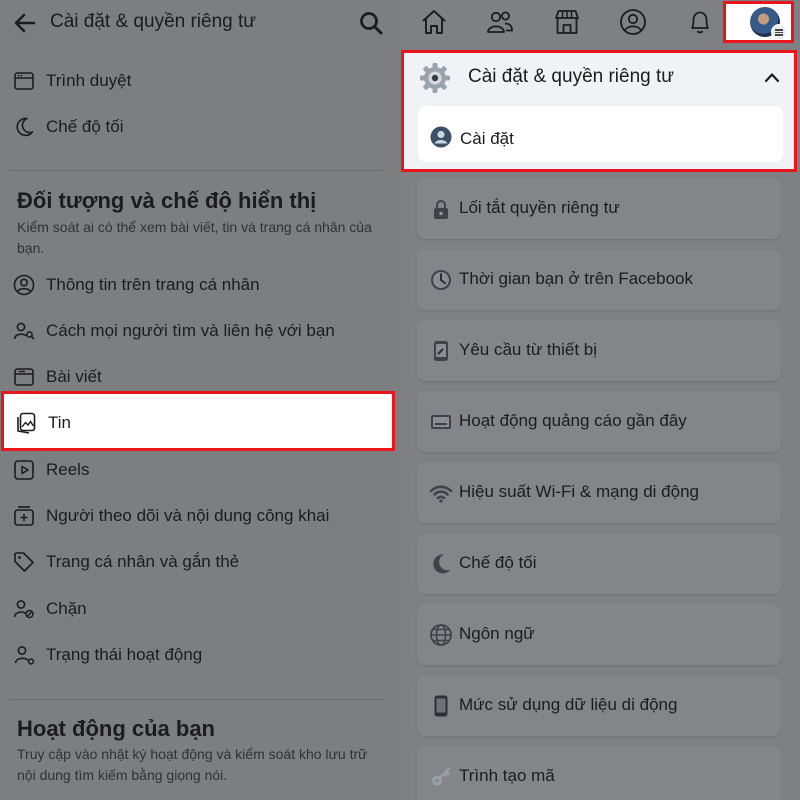  I want to click on menu-item-followers-public-content: Người theo dõi và nội dung công khai, so click(200, 516).